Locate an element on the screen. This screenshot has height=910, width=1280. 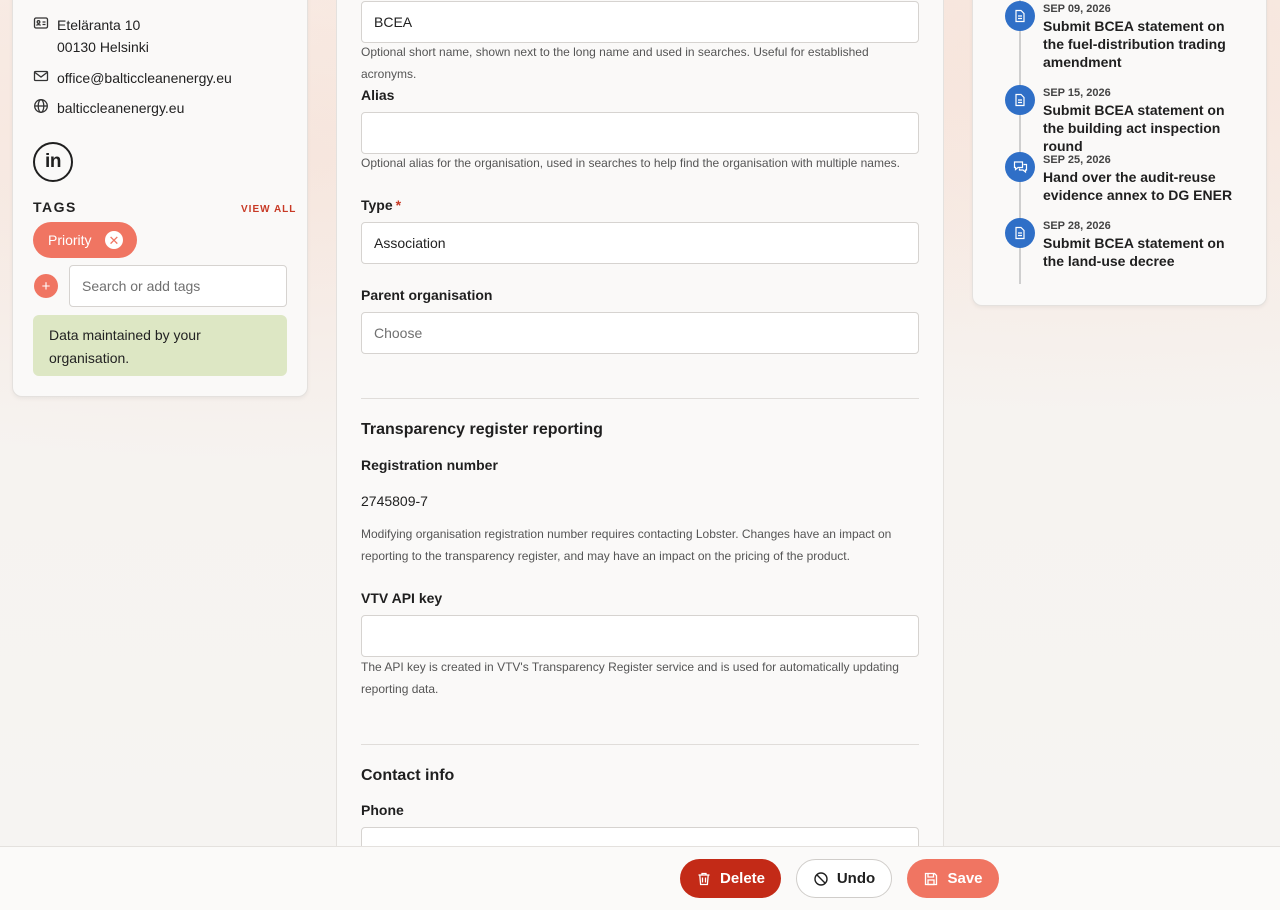
undo-button-label: Undo is located at coordinates (856, 878).